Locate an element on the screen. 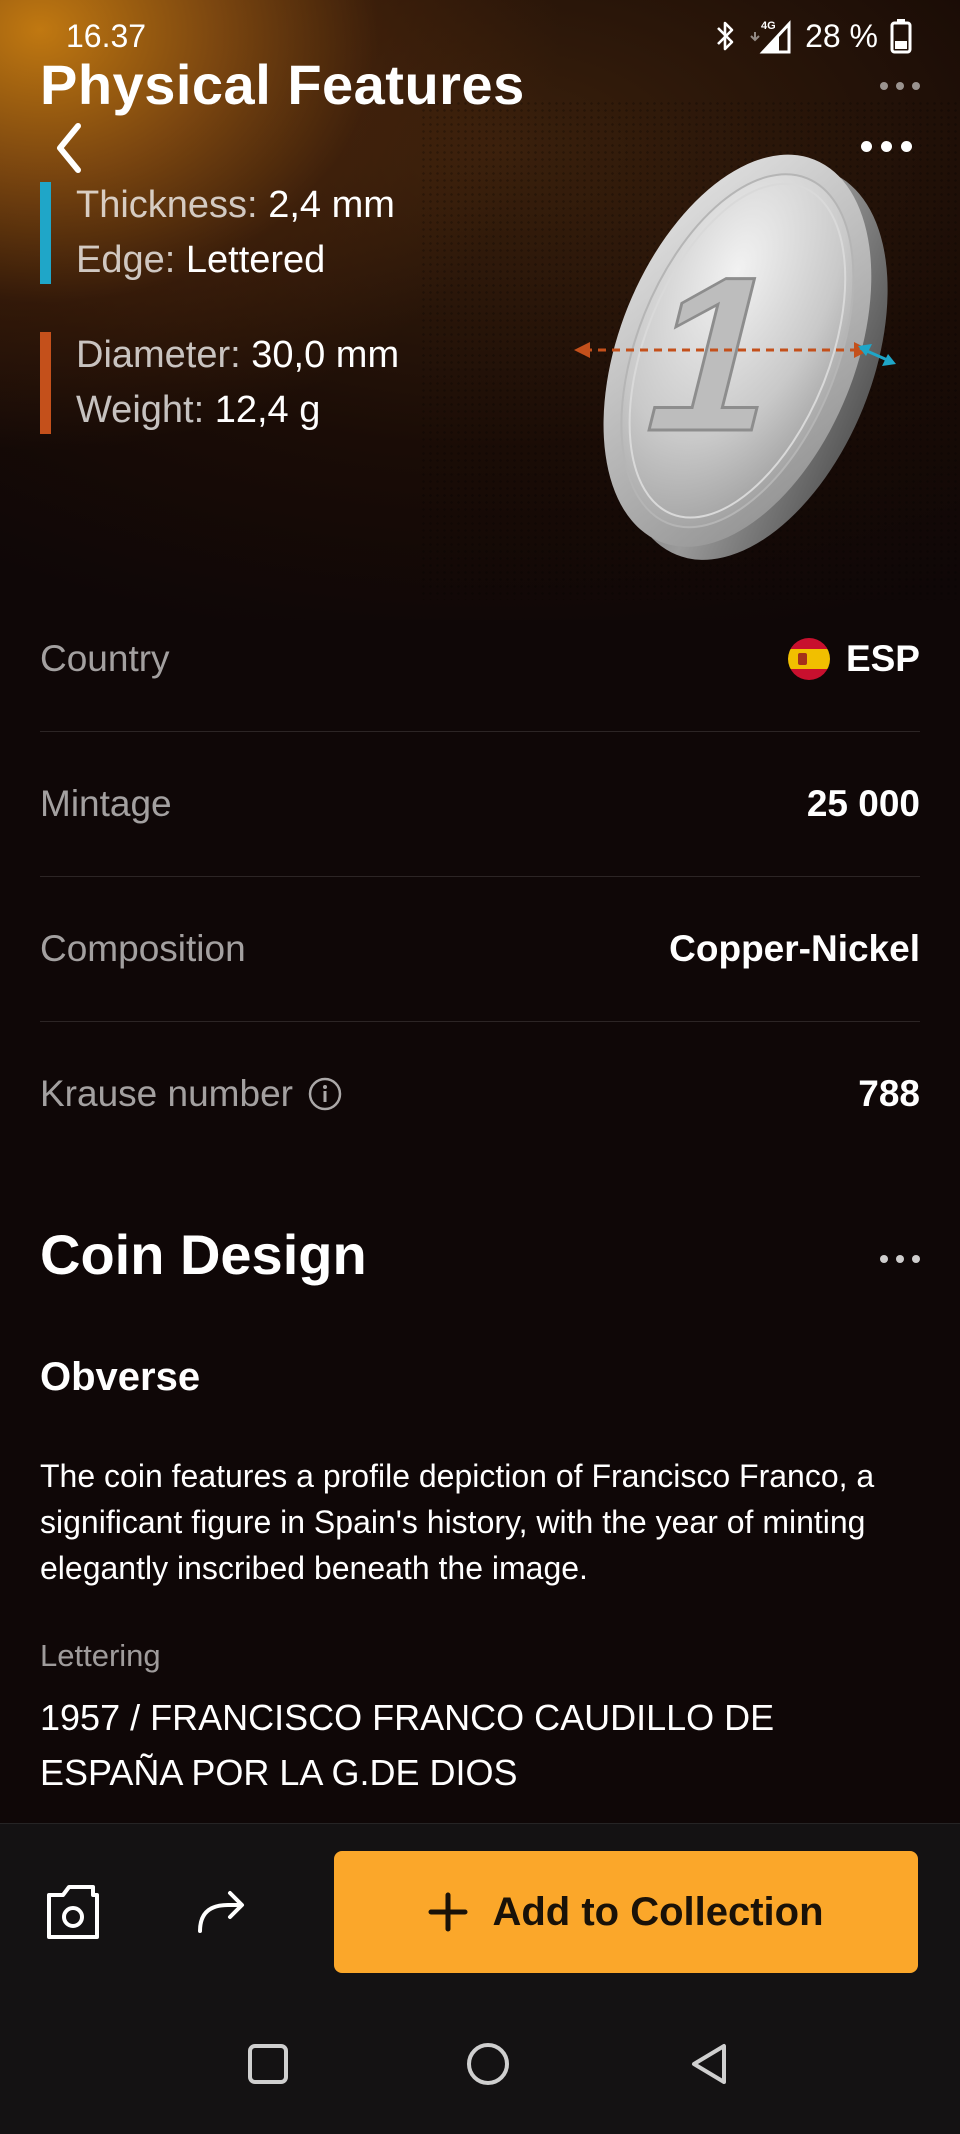 The image size is (960, 2134). mintage-row: Mintage 25 000 is located at coordinates (480, 804).